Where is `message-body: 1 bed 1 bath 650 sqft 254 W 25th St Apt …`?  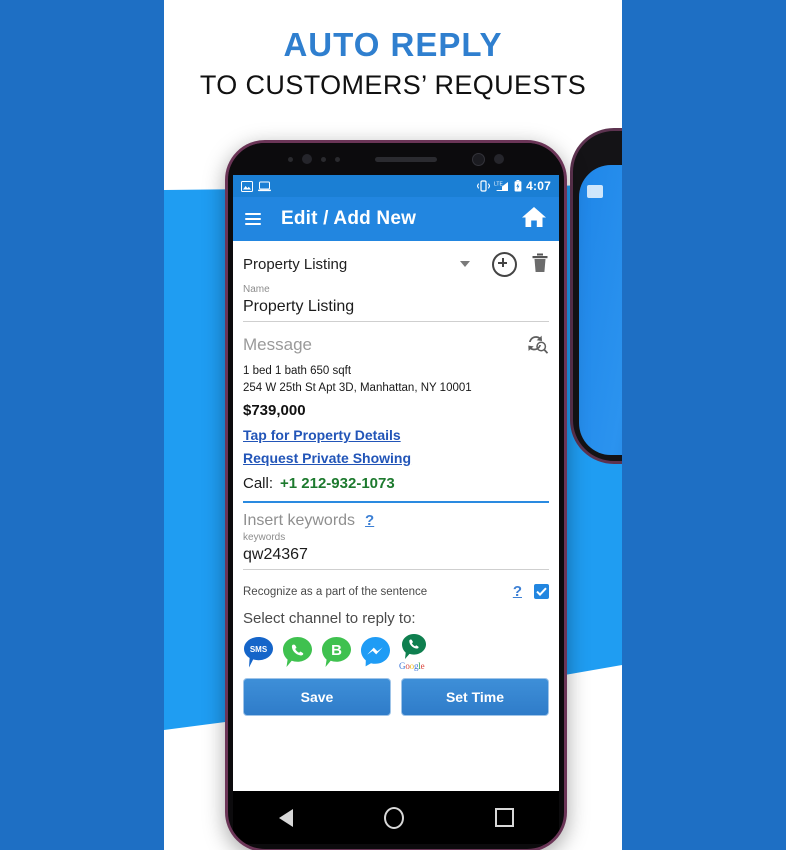 message-body: 1 bed 1 bath 650 sqft 254 W 25th St Apt … is located at coordinates (396, 426).